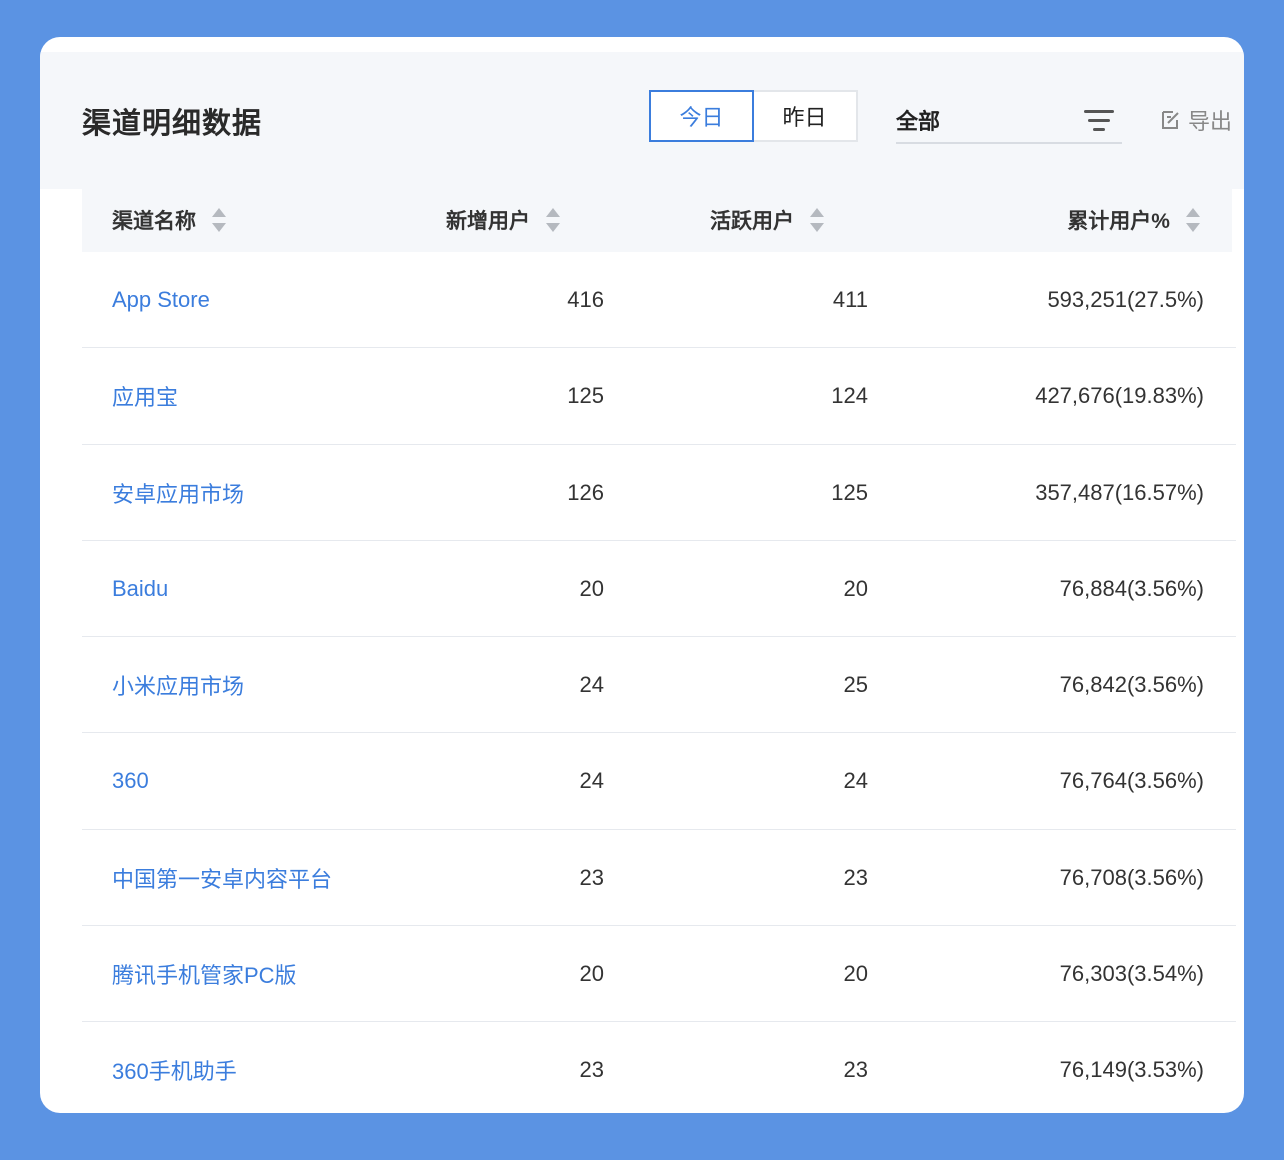  I want to click on filter-icon, so click(1100, 121).